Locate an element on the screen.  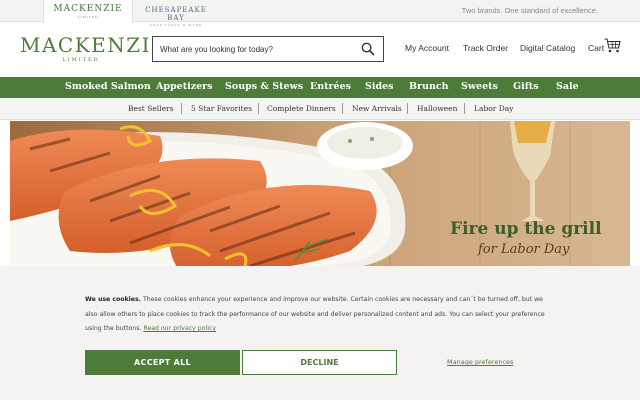
hero-subtitle: for Labor Day is located at coordinates (524, 249).